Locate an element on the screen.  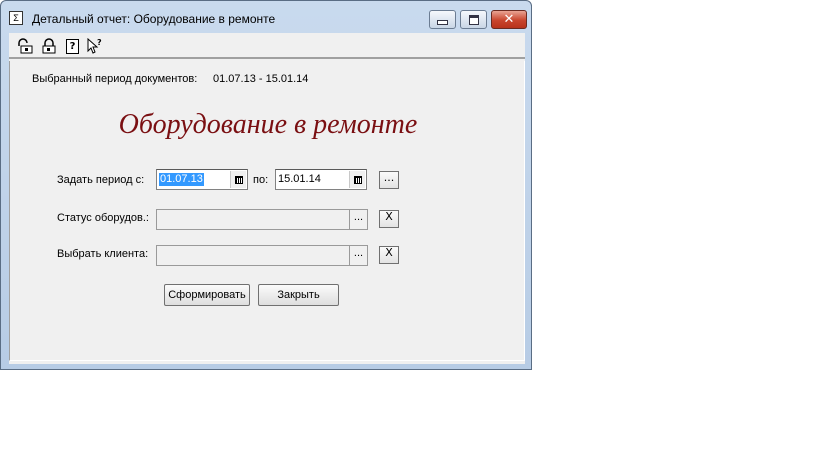
minimize-icon is located at coordinates (442, 22).